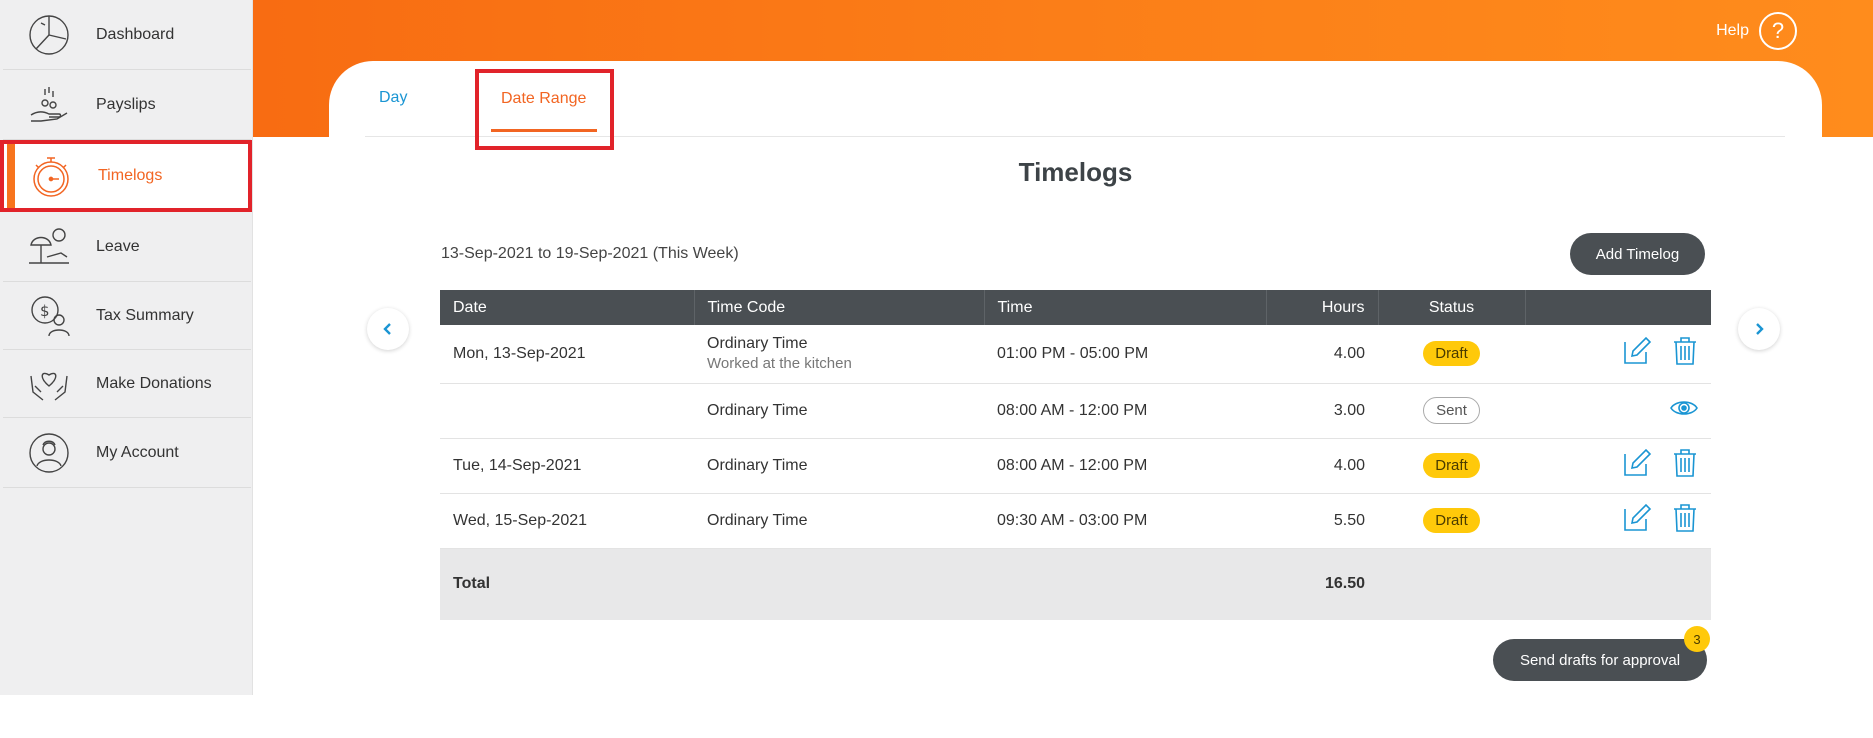  Describe the element at coordinates (1452, 307) in the screenshot. I see `column-header-status: Status` at that location.